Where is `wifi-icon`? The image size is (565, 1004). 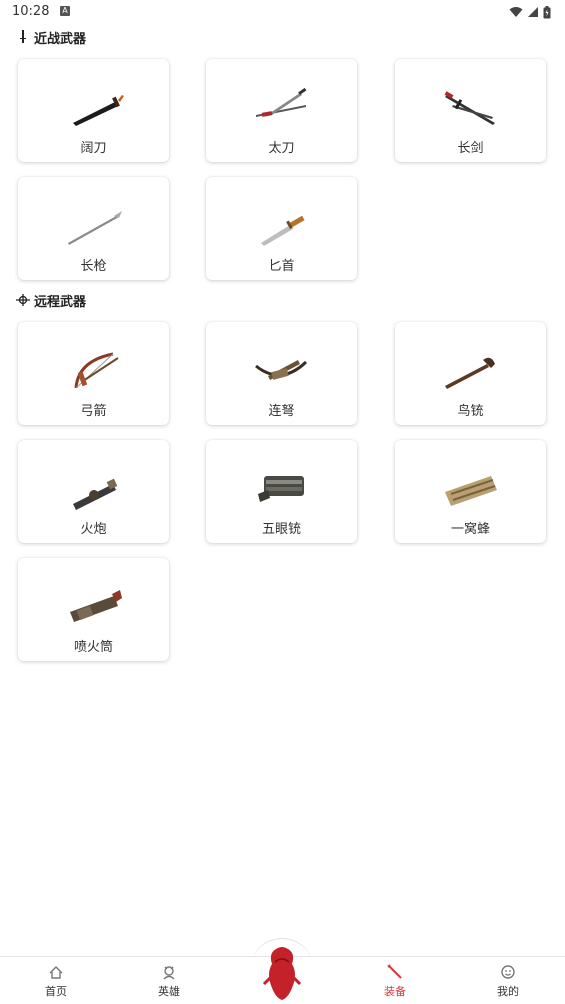
wifi-icon is located at coordinates (516, 12).